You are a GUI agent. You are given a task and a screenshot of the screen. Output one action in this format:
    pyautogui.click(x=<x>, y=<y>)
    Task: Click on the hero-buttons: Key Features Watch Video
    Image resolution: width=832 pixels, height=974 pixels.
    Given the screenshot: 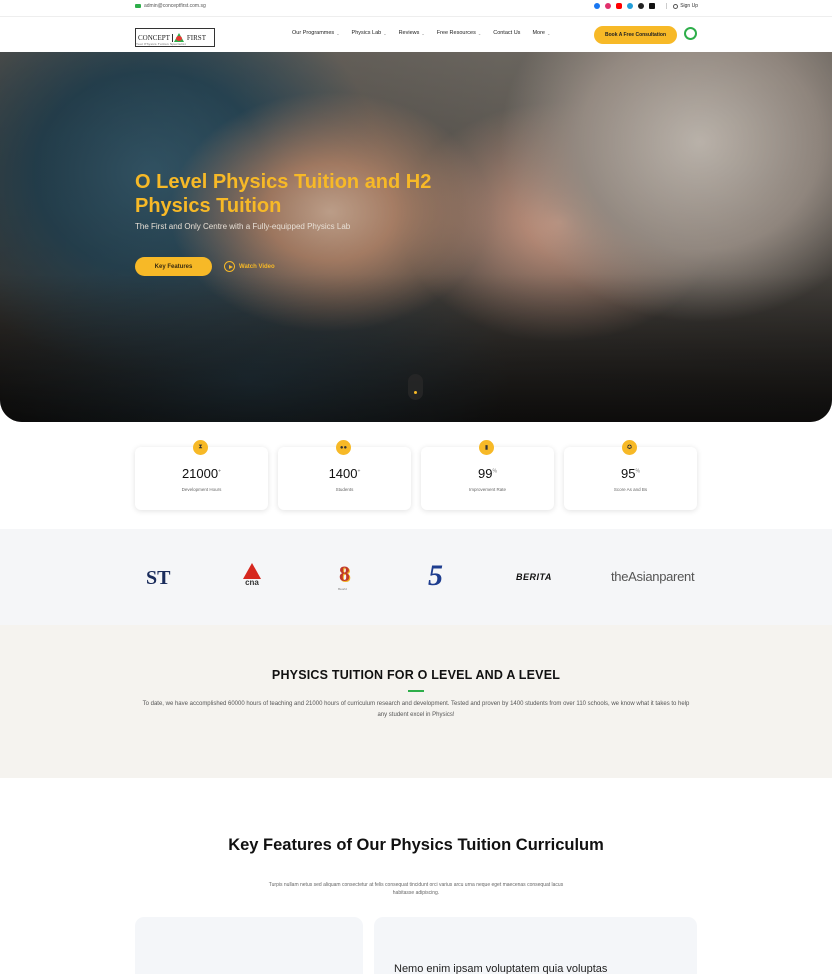 What is the action you would take?
    pyautogui.click(x=285, y=266)
    